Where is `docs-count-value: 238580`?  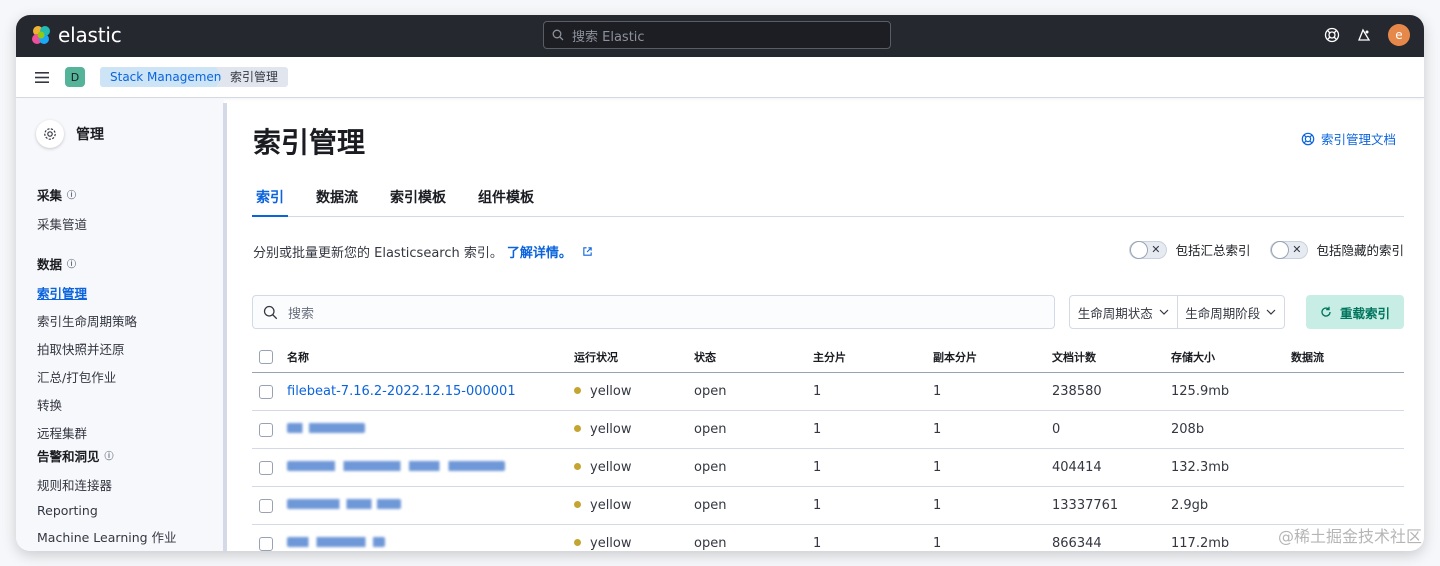 docs-count-value: 238580 is located at coordinates (1077, 391).